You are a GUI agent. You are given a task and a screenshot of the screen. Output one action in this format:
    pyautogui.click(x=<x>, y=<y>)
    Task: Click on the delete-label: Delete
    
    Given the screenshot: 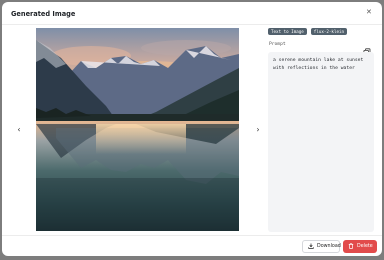 What is the action you would take?
    pyautogui.click(x=365, y=246)
    